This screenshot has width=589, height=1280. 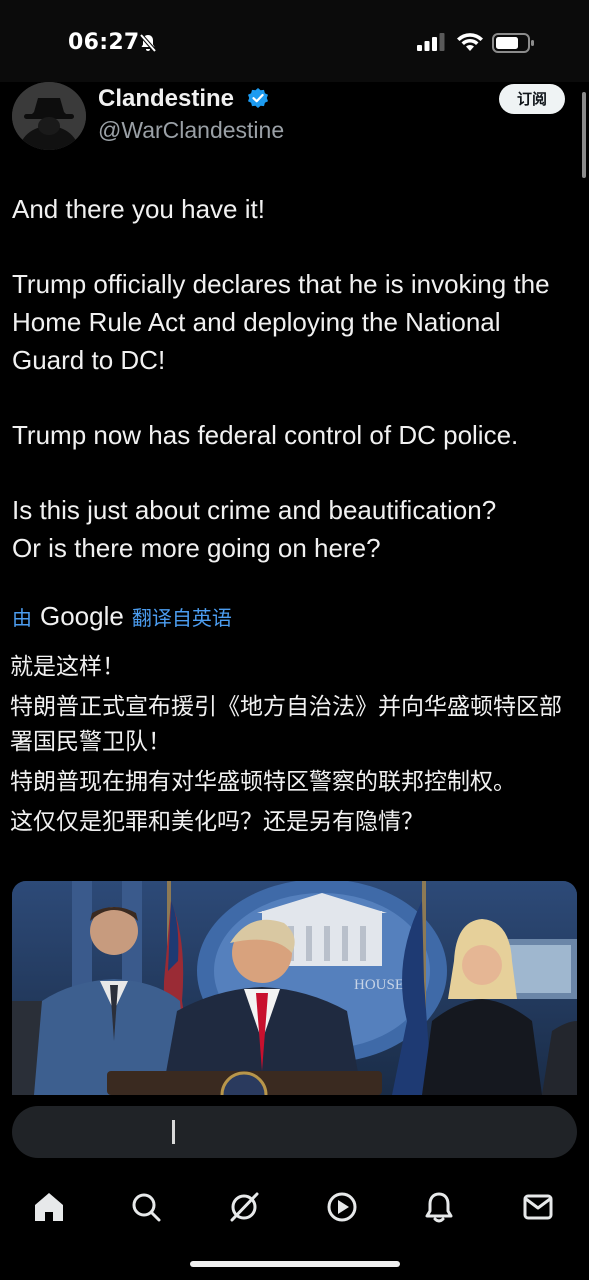 What do you see at coordinates (295, 1264) in the screenshot?
I see `home-indicator` at bounding box center [295, 1264].